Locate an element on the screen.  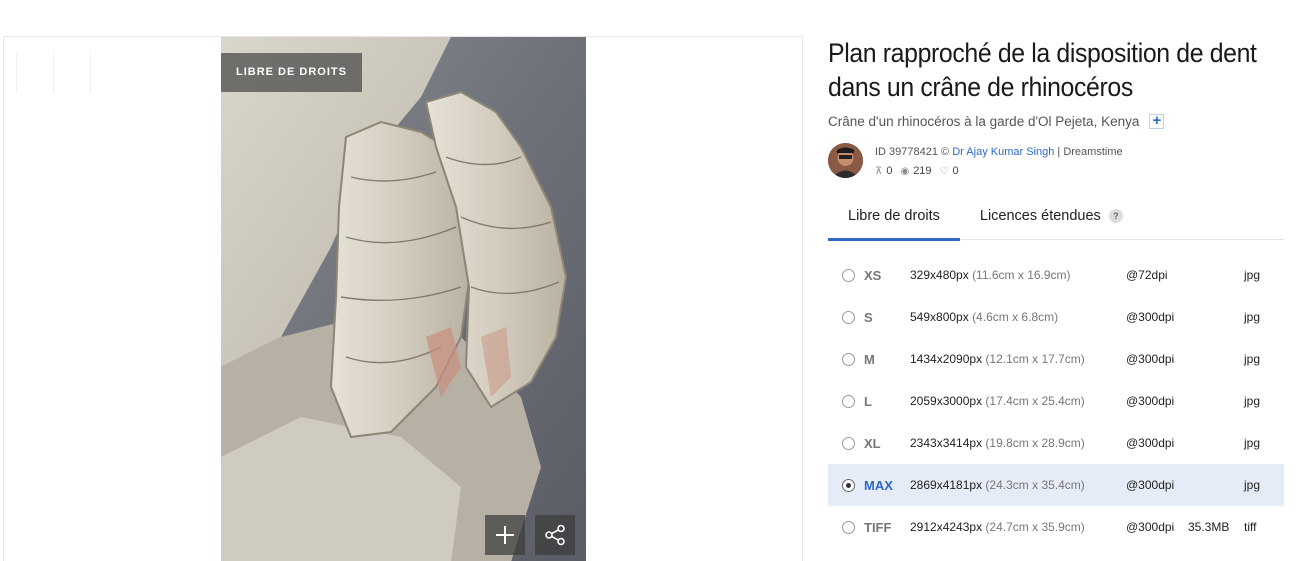
size-name: XL is located at coordinates (872, 443).